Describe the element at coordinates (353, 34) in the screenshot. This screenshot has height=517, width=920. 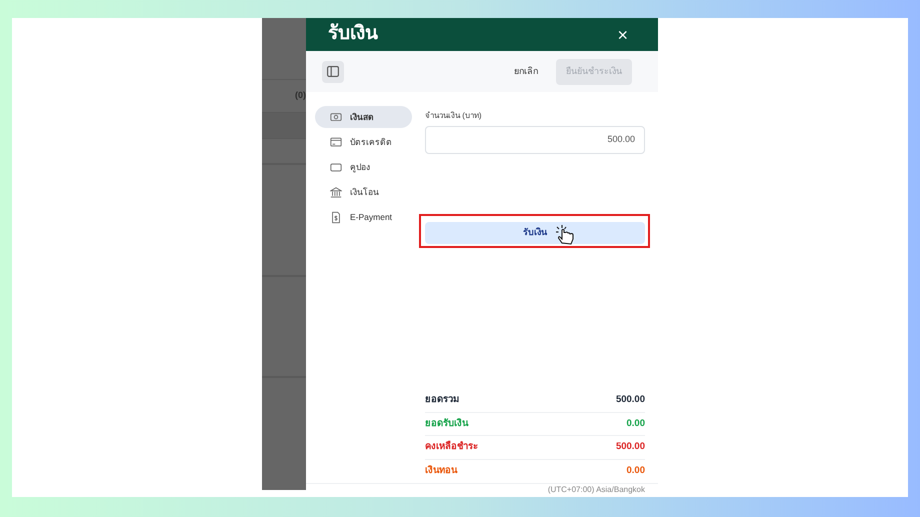
I see `dialog-title: รับเงิน` at that location.